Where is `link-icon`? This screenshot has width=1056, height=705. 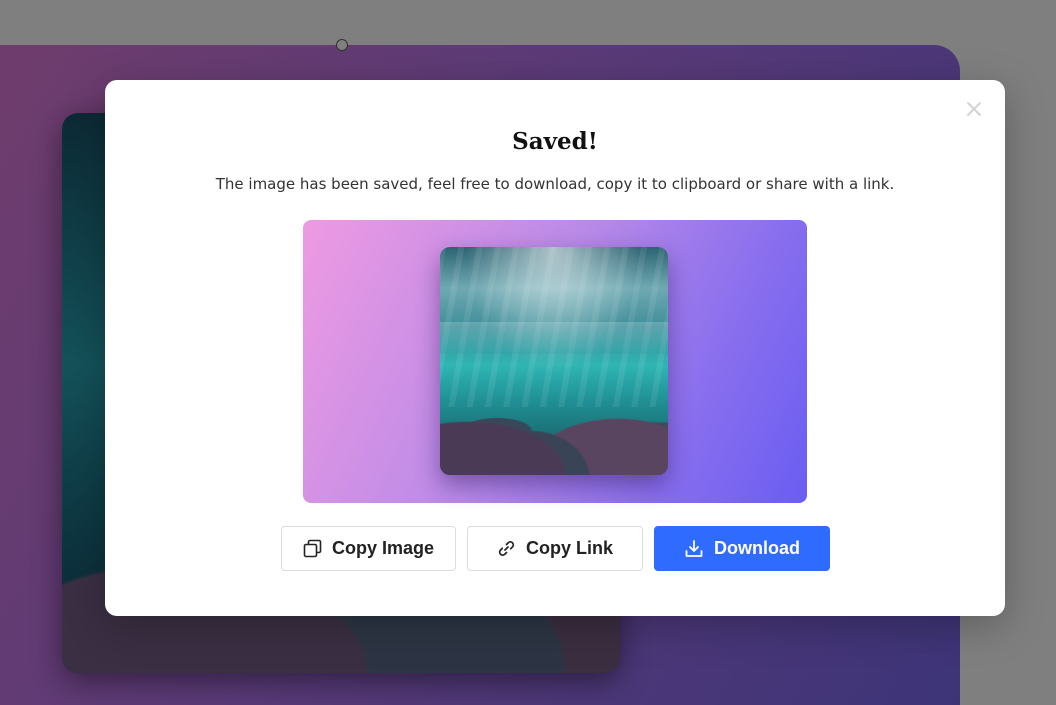
link-icon is located at coordinates (506, 548).